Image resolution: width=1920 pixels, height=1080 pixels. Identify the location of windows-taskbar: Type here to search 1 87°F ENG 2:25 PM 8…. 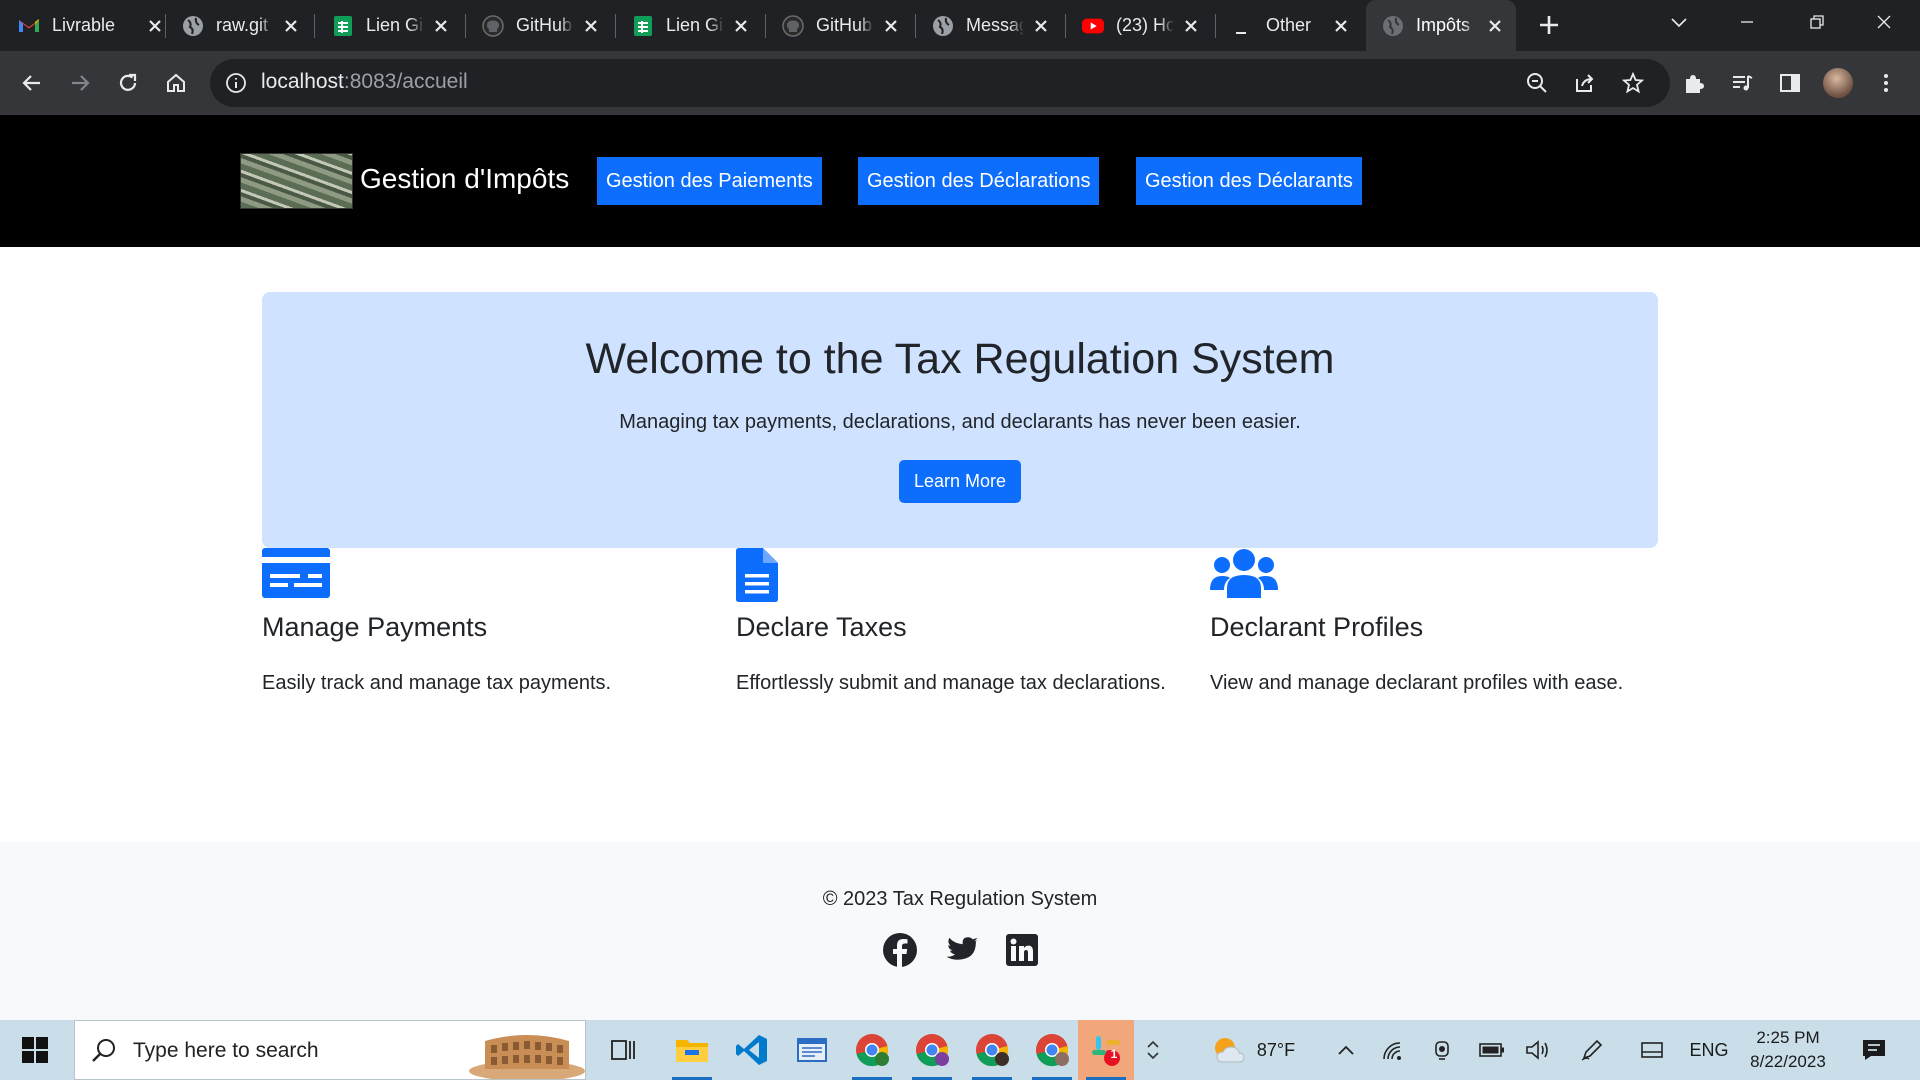
(960, 1050).